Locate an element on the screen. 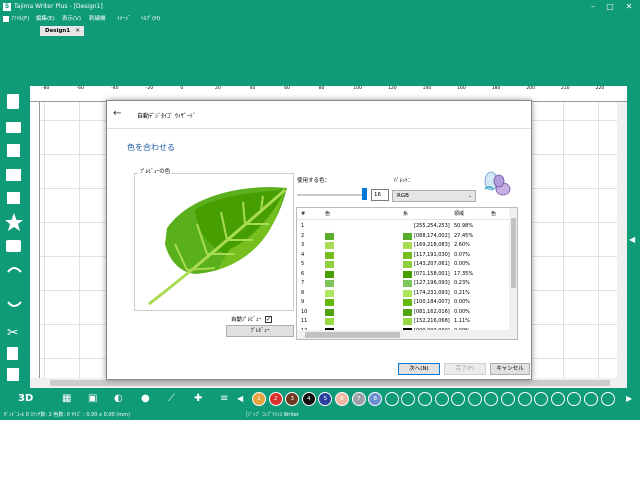 Image resolution: width=640 pixels, height=480 pixels. palette-select: RGB ⌄ is located at coordinates (434, 196).